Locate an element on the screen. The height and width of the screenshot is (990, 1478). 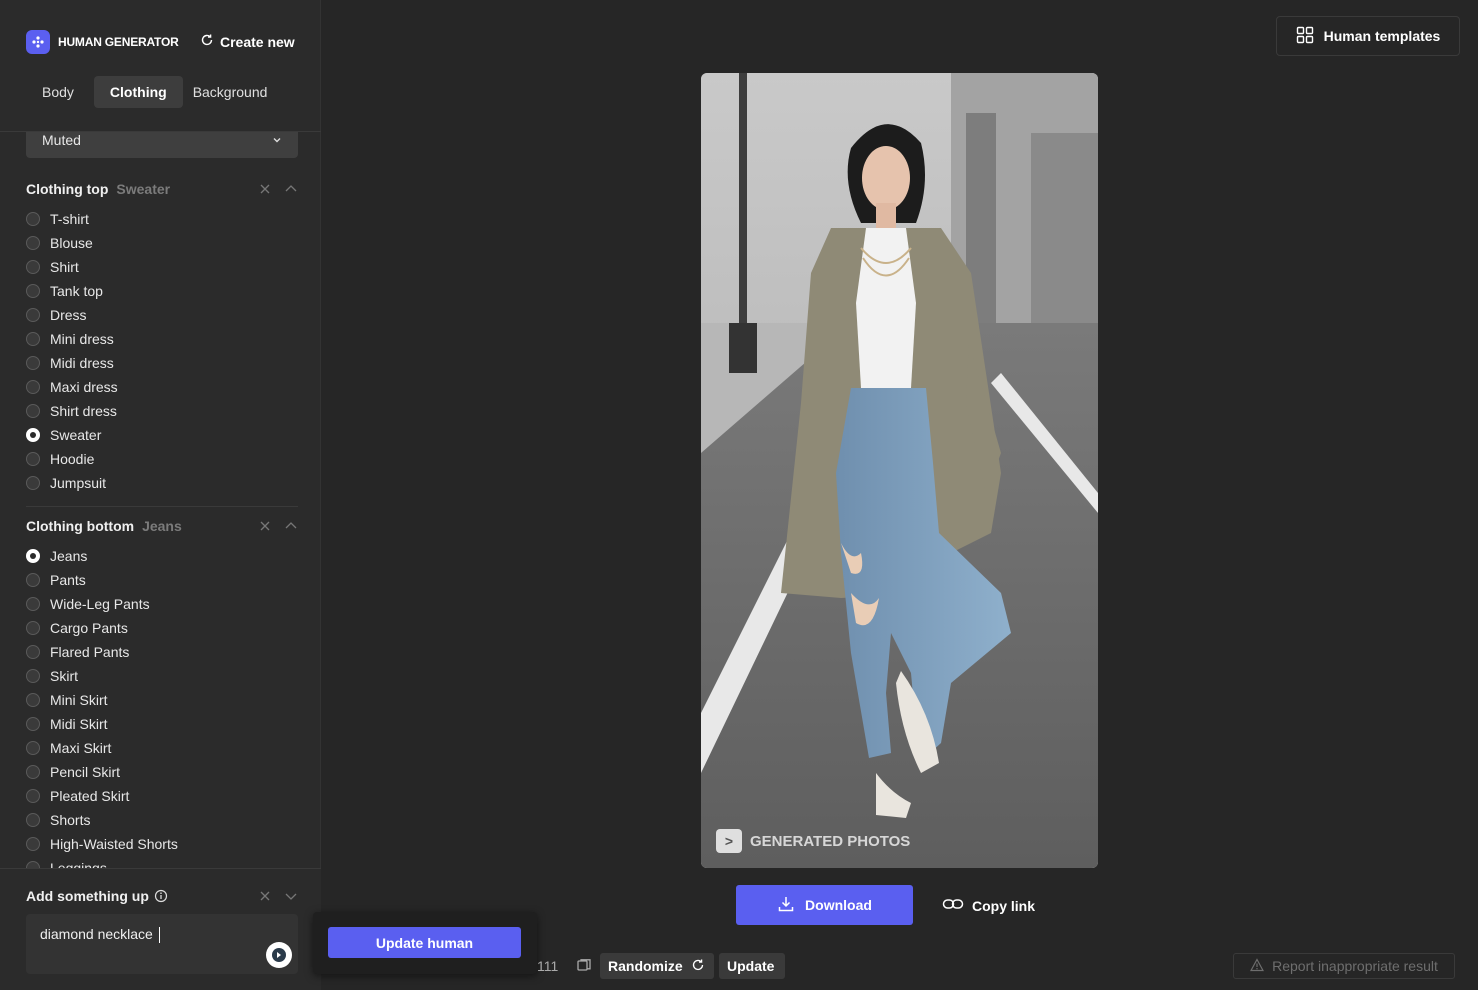
report-label: Report inappropriate result is located at coordinates (1355, 966).